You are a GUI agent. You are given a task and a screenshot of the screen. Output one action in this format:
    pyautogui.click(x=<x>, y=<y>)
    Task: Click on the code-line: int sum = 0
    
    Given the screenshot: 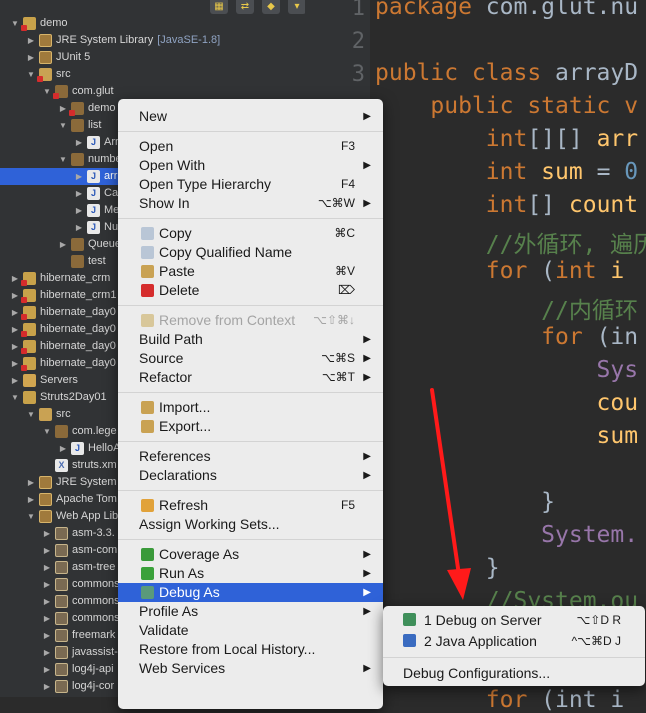 What is the action you would take?
    pyautogui.click(x=506, y=172)
    